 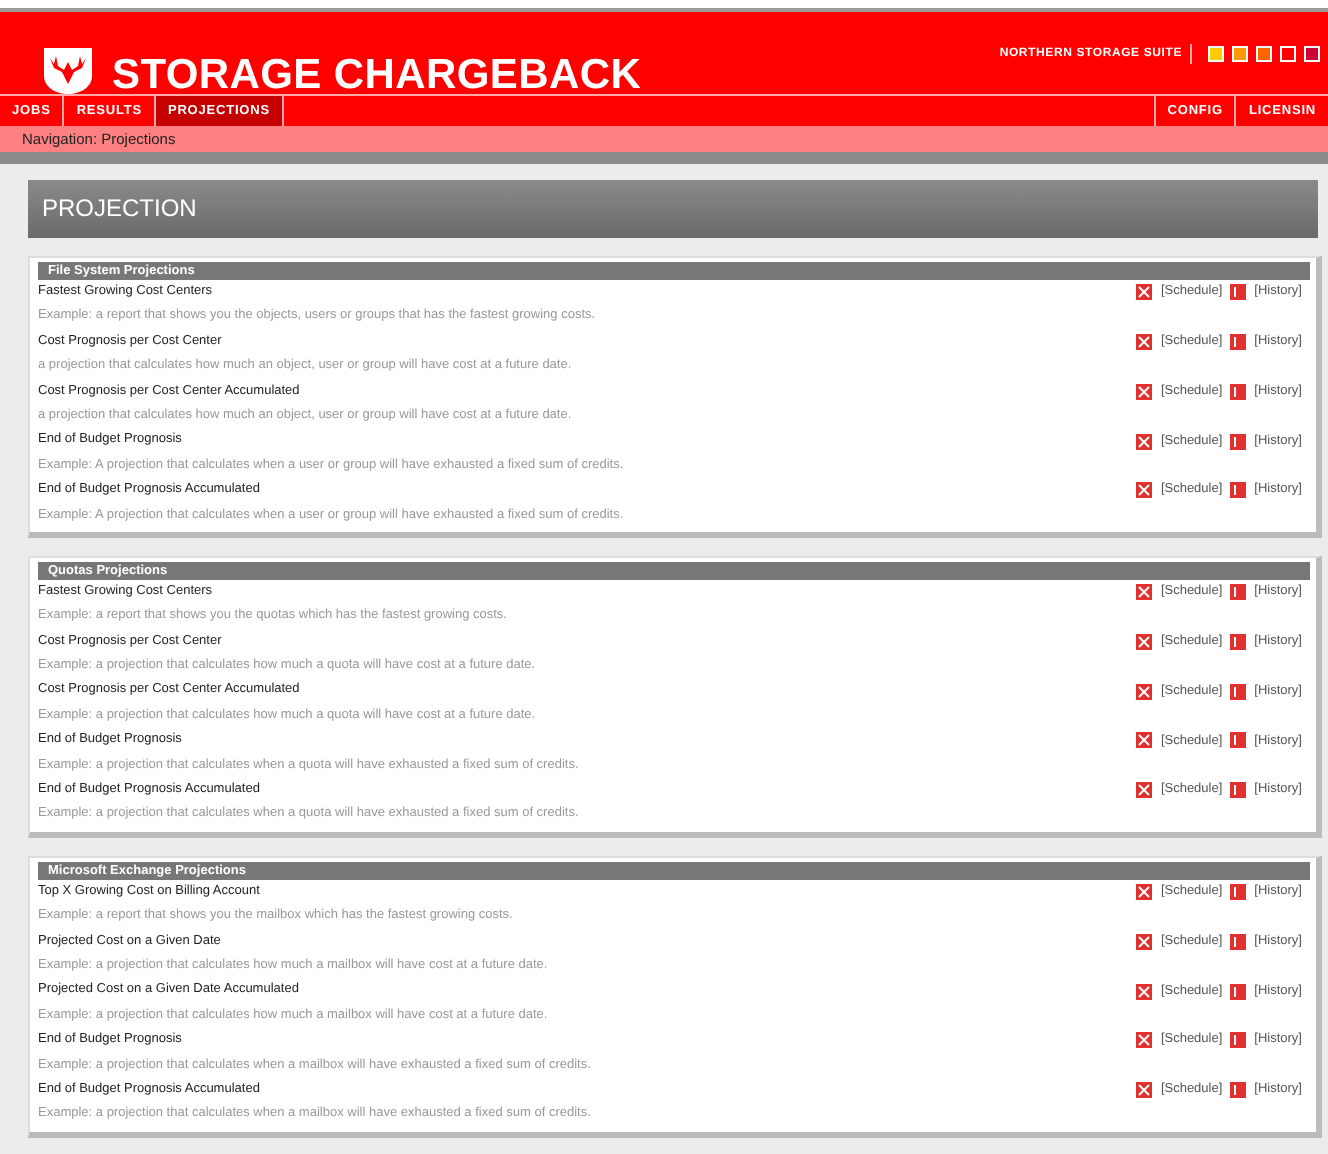 I want to click on app-title: STORAGE CHARGEBACK, so click(x=377, y=75).